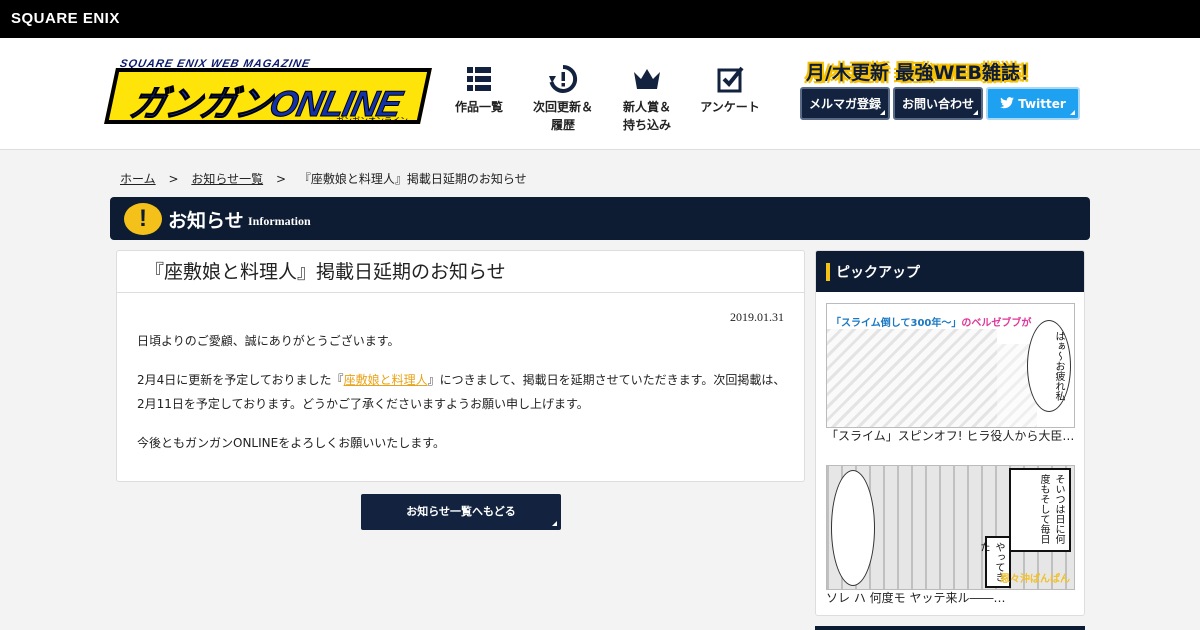 This screenshot has height=630, width=1200. I want to click on square-enix-logo: SQUARE ENIX, so click(65, 18).